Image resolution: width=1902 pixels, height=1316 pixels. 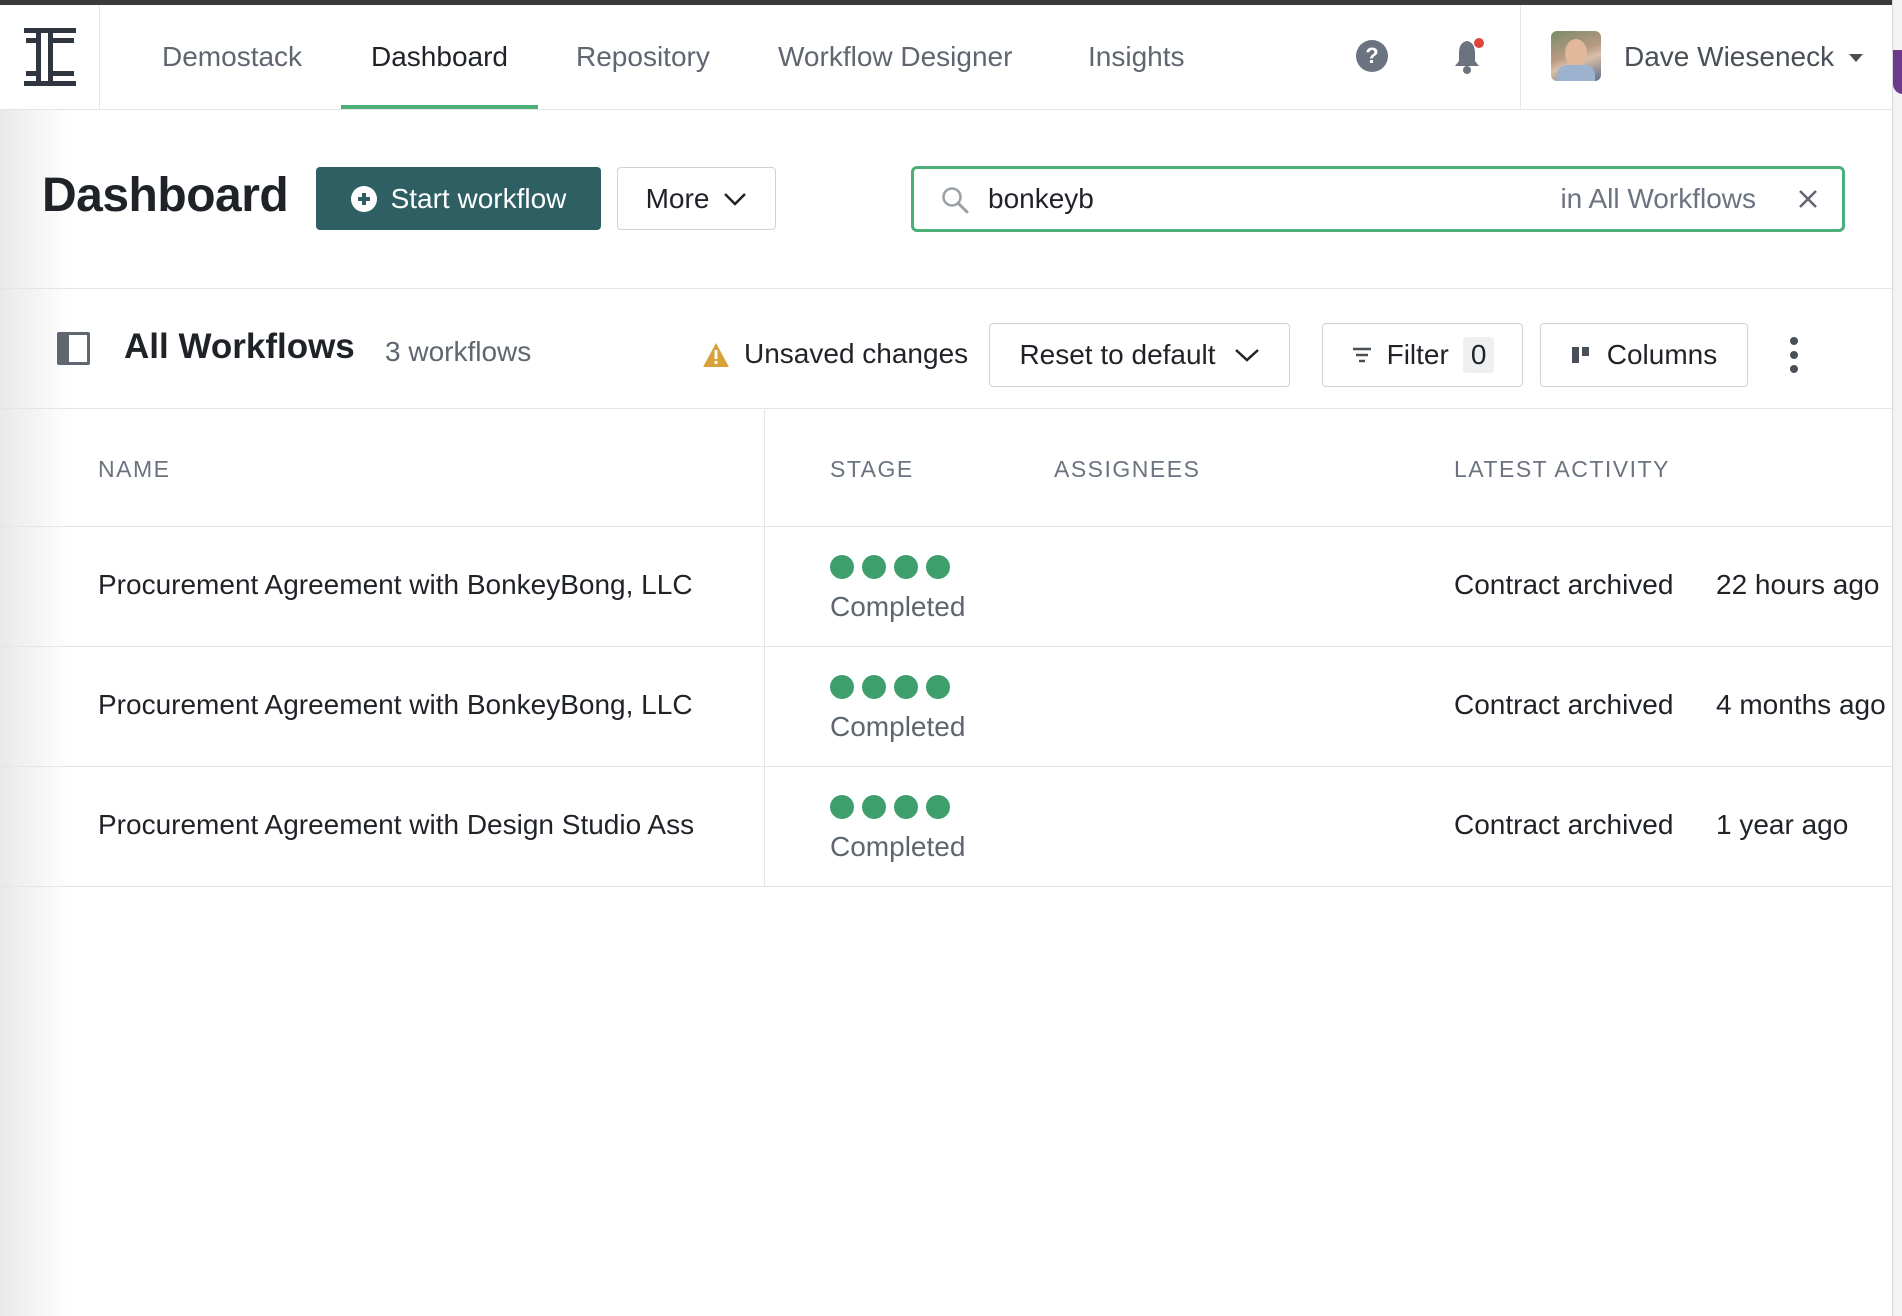 I want to click on sidebar-toggle-icon, so click(x=73, y=348).